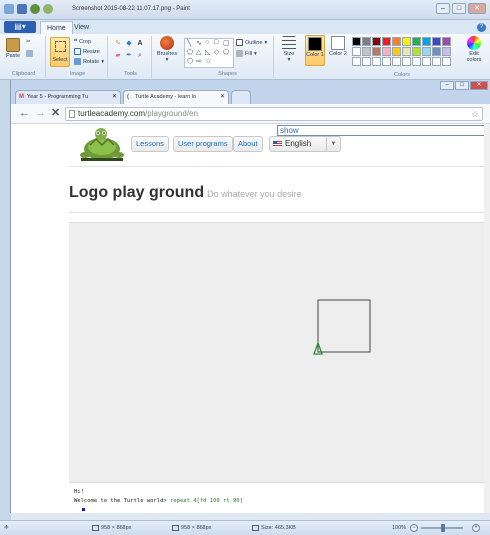 The width and height of the screenshot is (490, 535). What do you see at coordinates (414, 528) in the screenshot?
I see `zoom-out-button: −` at bounding box center [414, 528].